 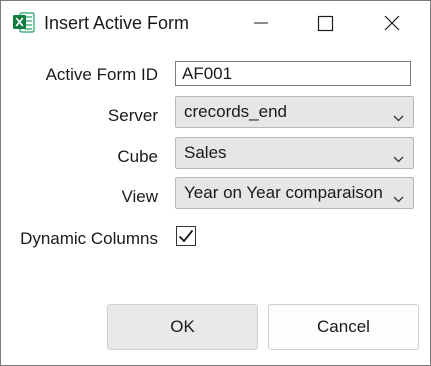 What do you see at coordinates (89, 238) in the screenshot?
I see `dynamic-columns-label: Dynamic Columns` at bounding box center [89, 238].